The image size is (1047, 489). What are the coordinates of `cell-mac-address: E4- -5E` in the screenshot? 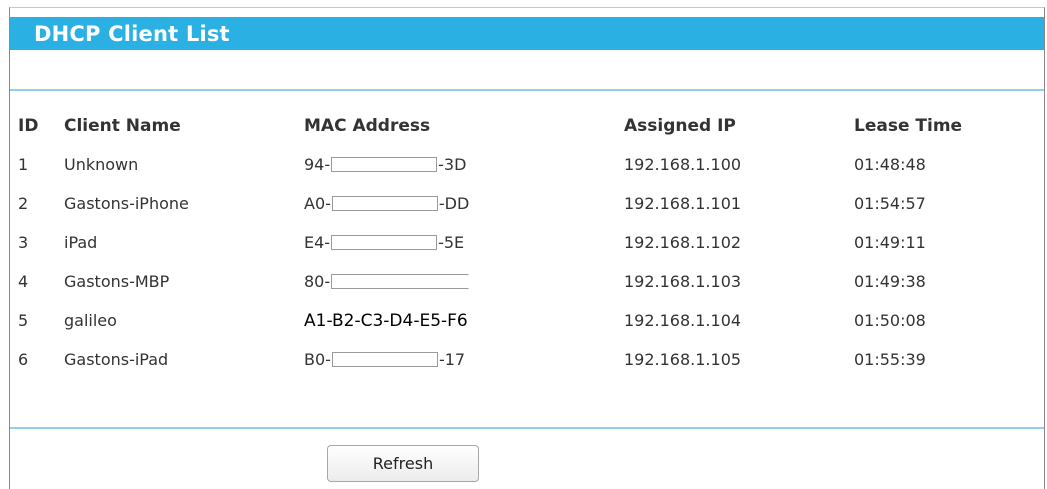 It's located at (464, 242).